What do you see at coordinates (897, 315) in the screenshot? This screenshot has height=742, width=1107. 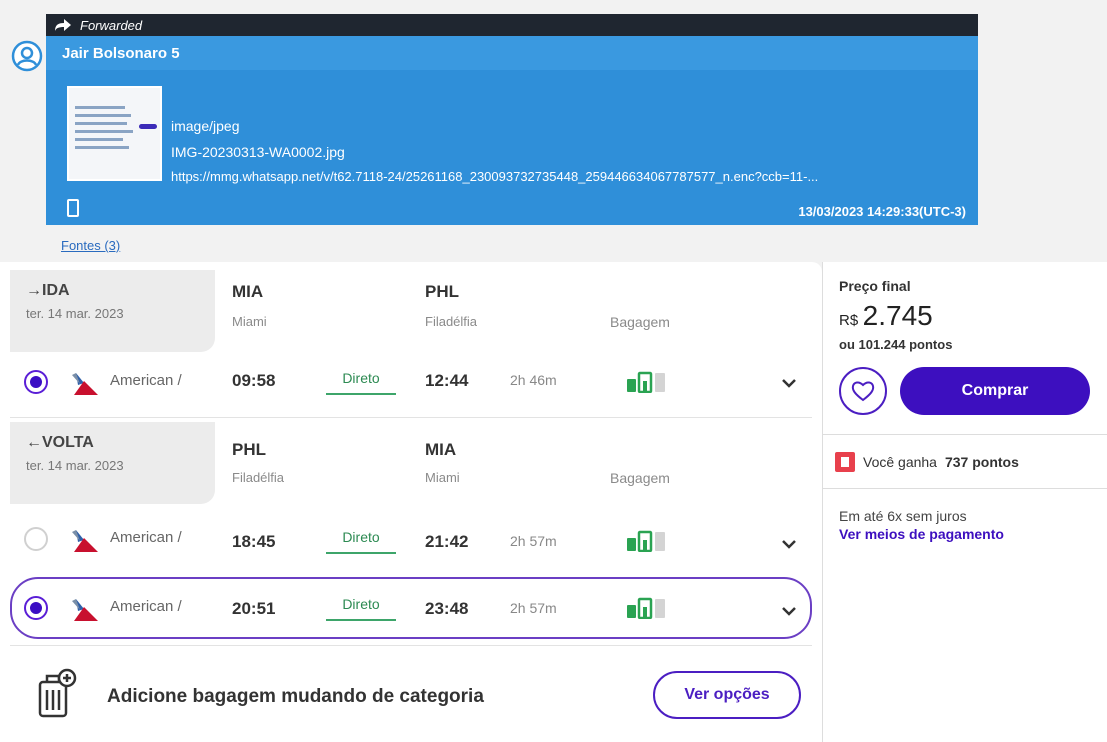 I see `price-value: 2.745` at bounding box center [897, 315].